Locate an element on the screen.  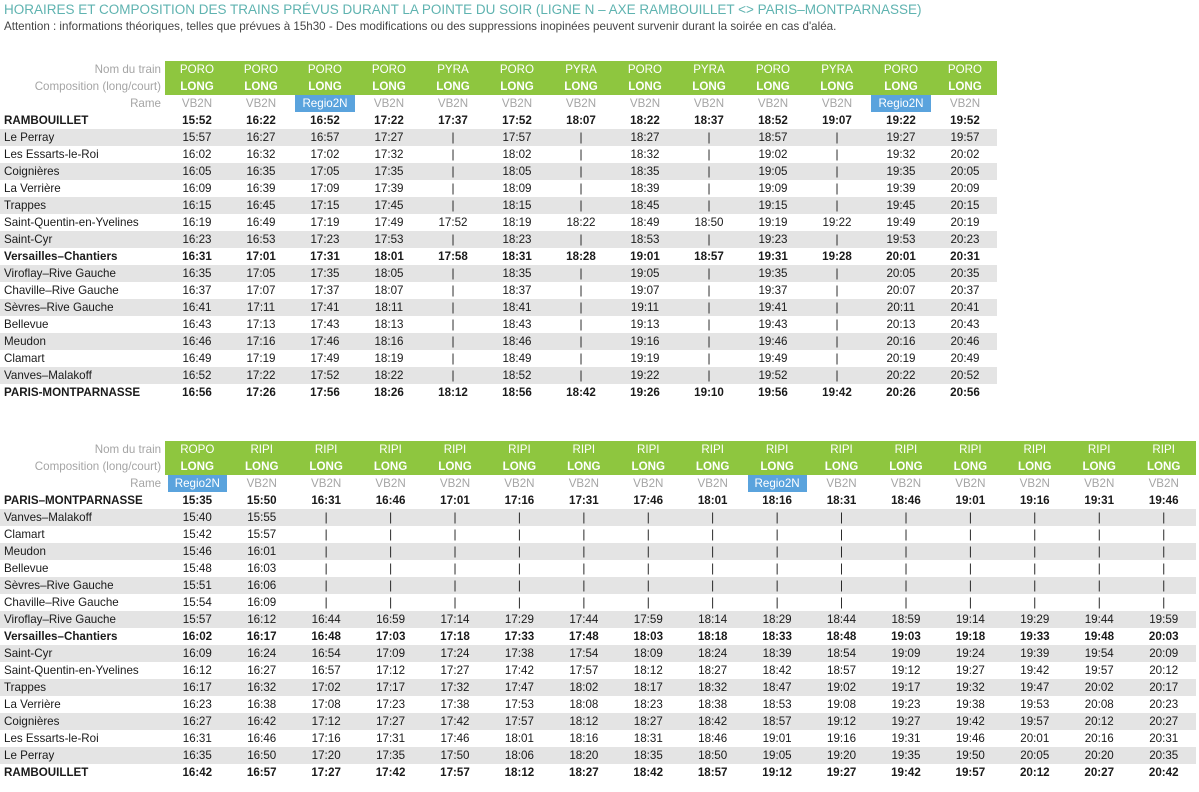
departure-time: 18:45 is located at coordinates (645, 205).